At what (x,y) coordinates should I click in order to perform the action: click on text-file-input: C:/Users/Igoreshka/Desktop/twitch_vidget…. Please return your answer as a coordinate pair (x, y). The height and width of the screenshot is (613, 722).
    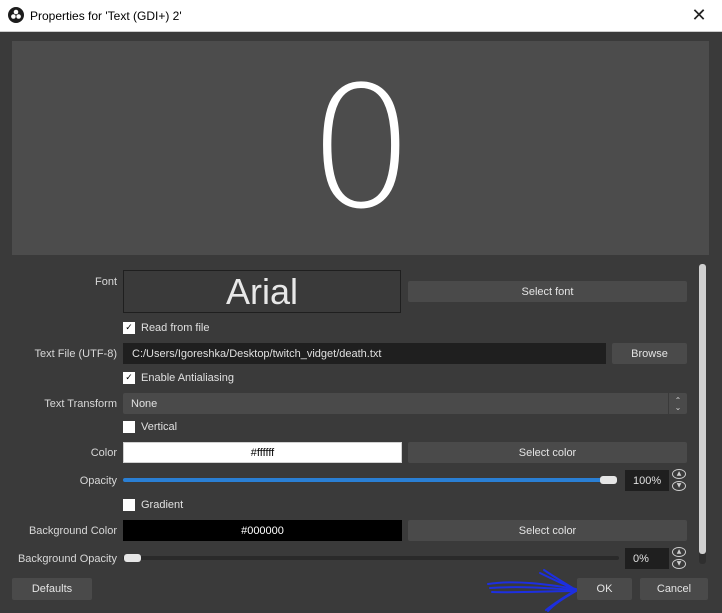
    Looking at the image, I should click on (364, 353).